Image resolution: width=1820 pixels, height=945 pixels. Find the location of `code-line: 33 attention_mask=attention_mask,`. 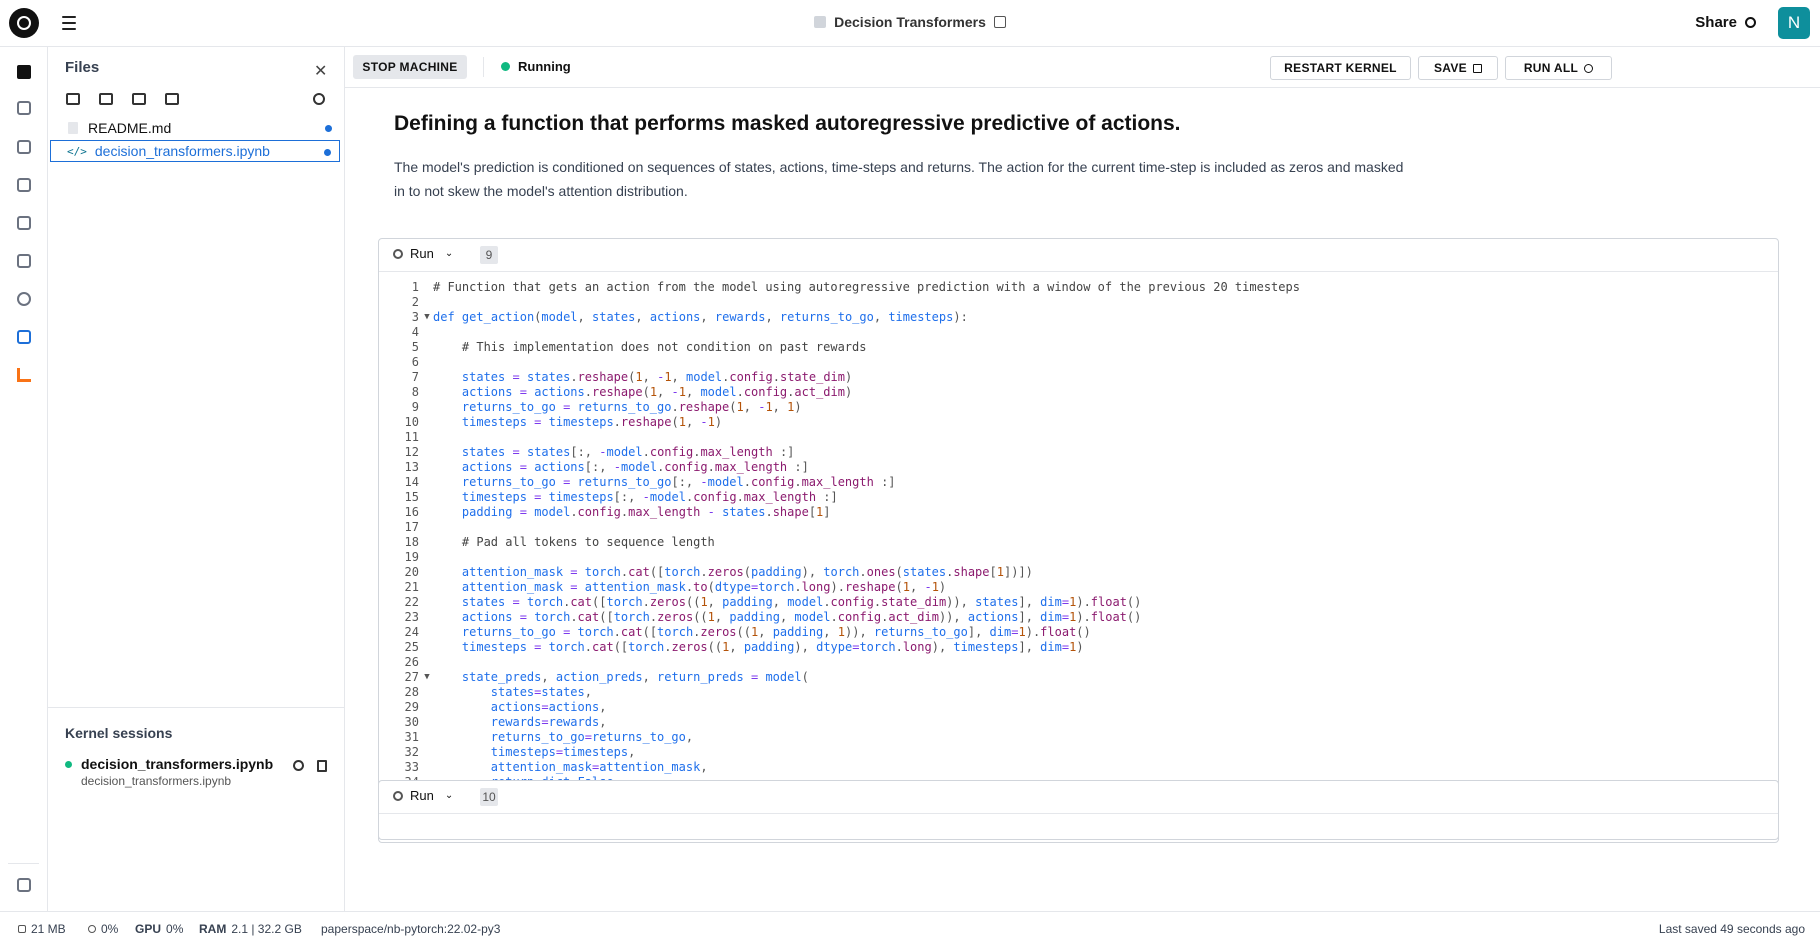

code-line: 33 attention_mask=attention_mask, is located at coordinates (1078, 767).